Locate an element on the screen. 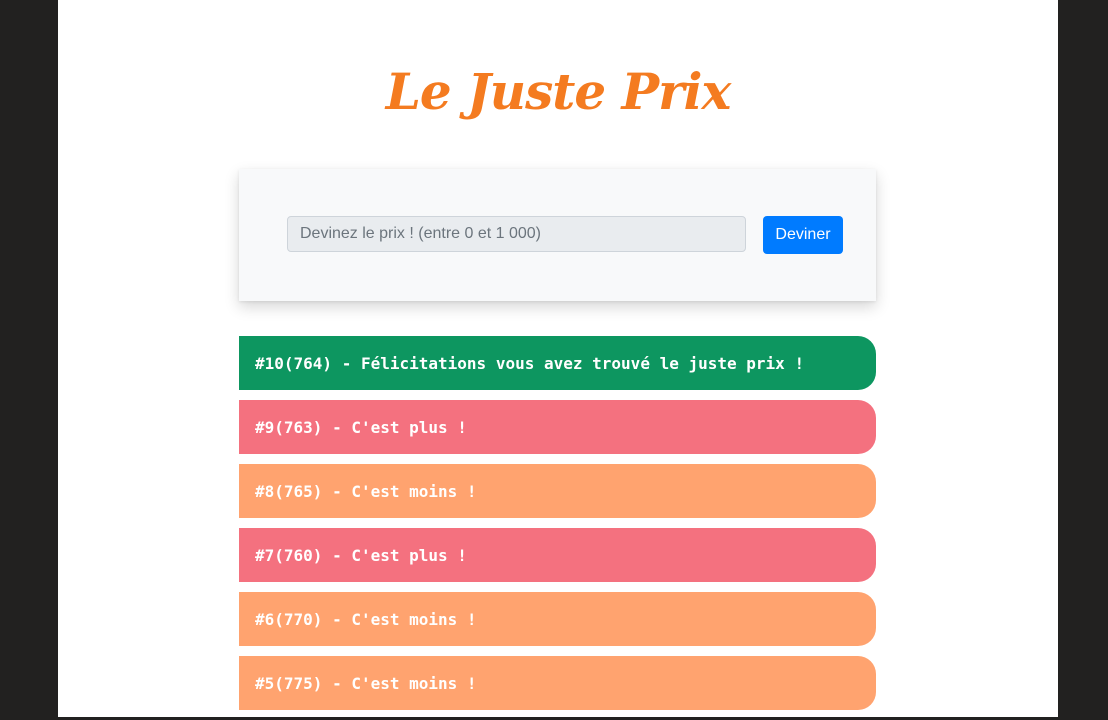 The image size is (1108, 720). history-item: #7(760) - C'est plus ! is located at coordinates (557, 555).